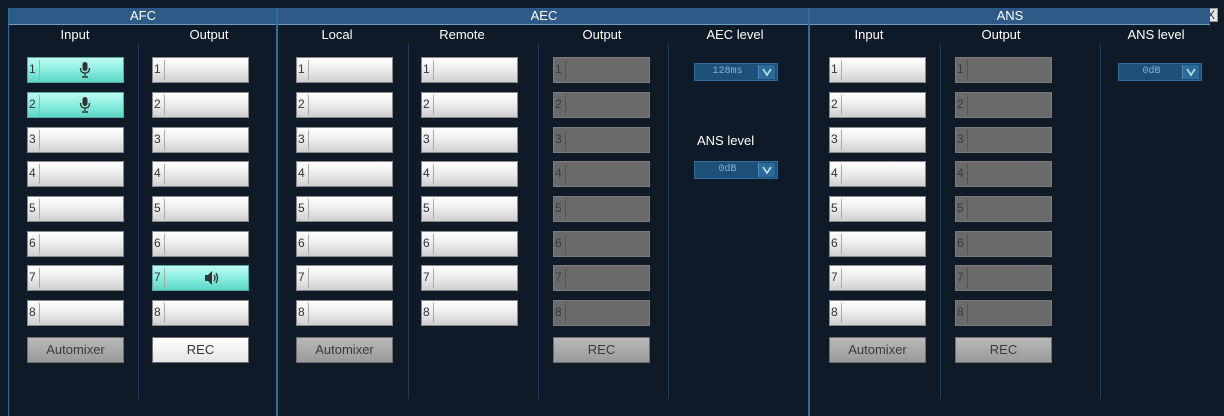 This screenshot has height=416, width=1224. What do you see at coordinates (736, 72) in the screenshot?
I see `aec-level-select: 128ms` at bounding box center [736, 72].